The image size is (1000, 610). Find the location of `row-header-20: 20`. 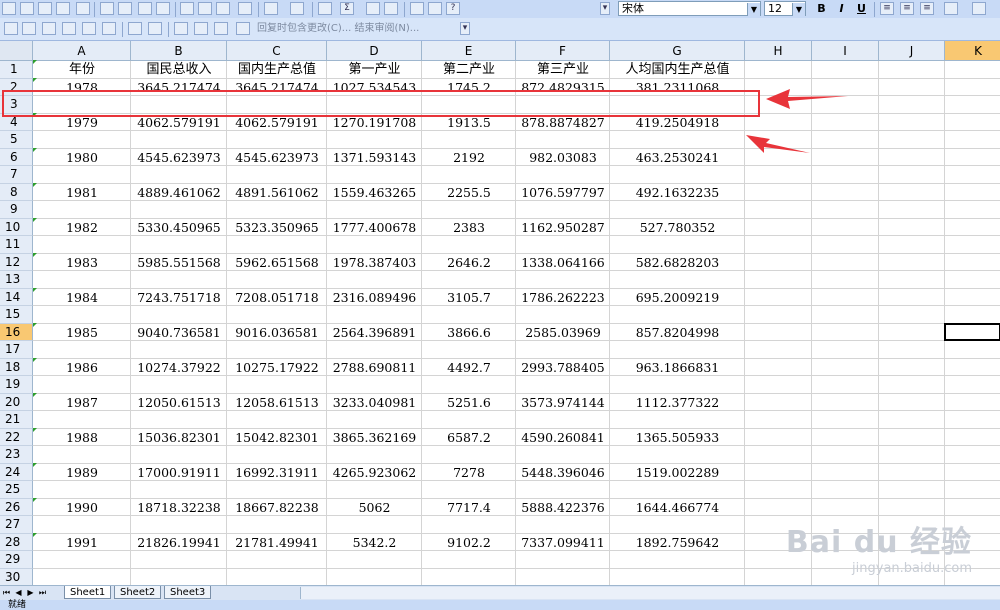

row-header-20: 20 is located at coordinates (16, 402).